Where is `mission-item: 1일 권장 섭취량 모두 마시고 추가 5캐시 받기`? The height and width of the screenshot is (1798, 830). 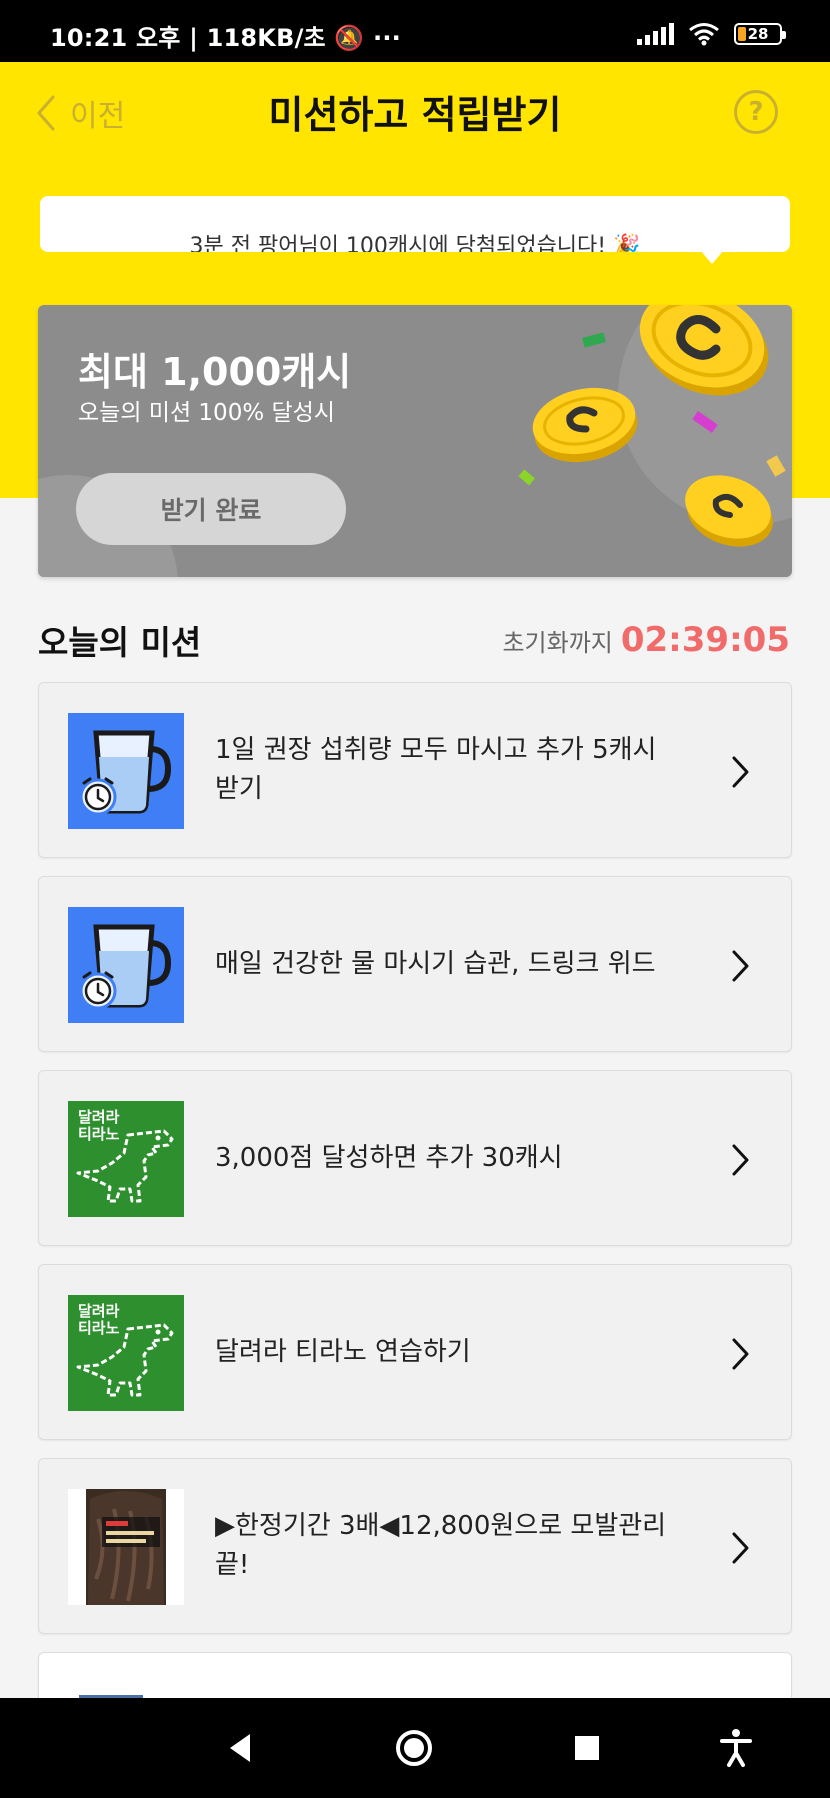 mission-item: 1일 권장 섭취량 모두 마시고 추가 5캐시 받기 is located at coordinates (415, 770).